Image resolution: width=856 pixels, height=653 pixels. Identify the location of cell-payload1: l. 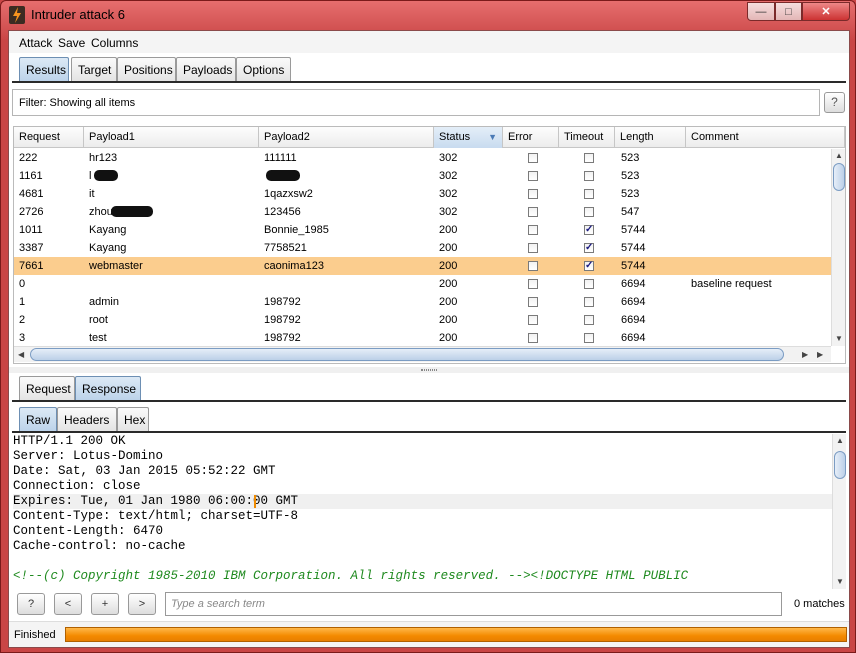
(90, 176).